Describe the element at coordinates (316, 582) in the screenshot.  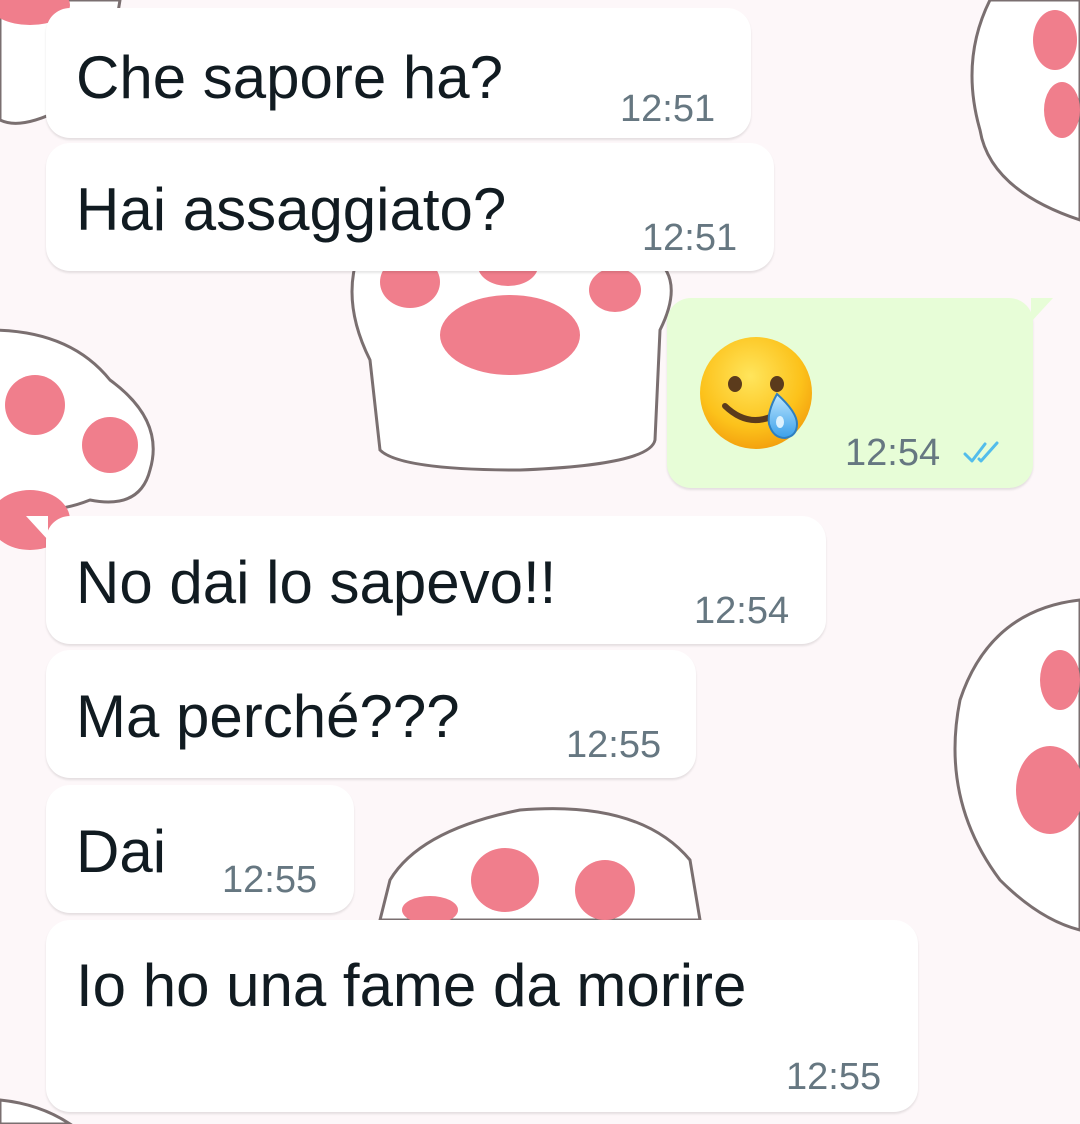
I see `message-text: No dai lo sapevo!!` at that location.